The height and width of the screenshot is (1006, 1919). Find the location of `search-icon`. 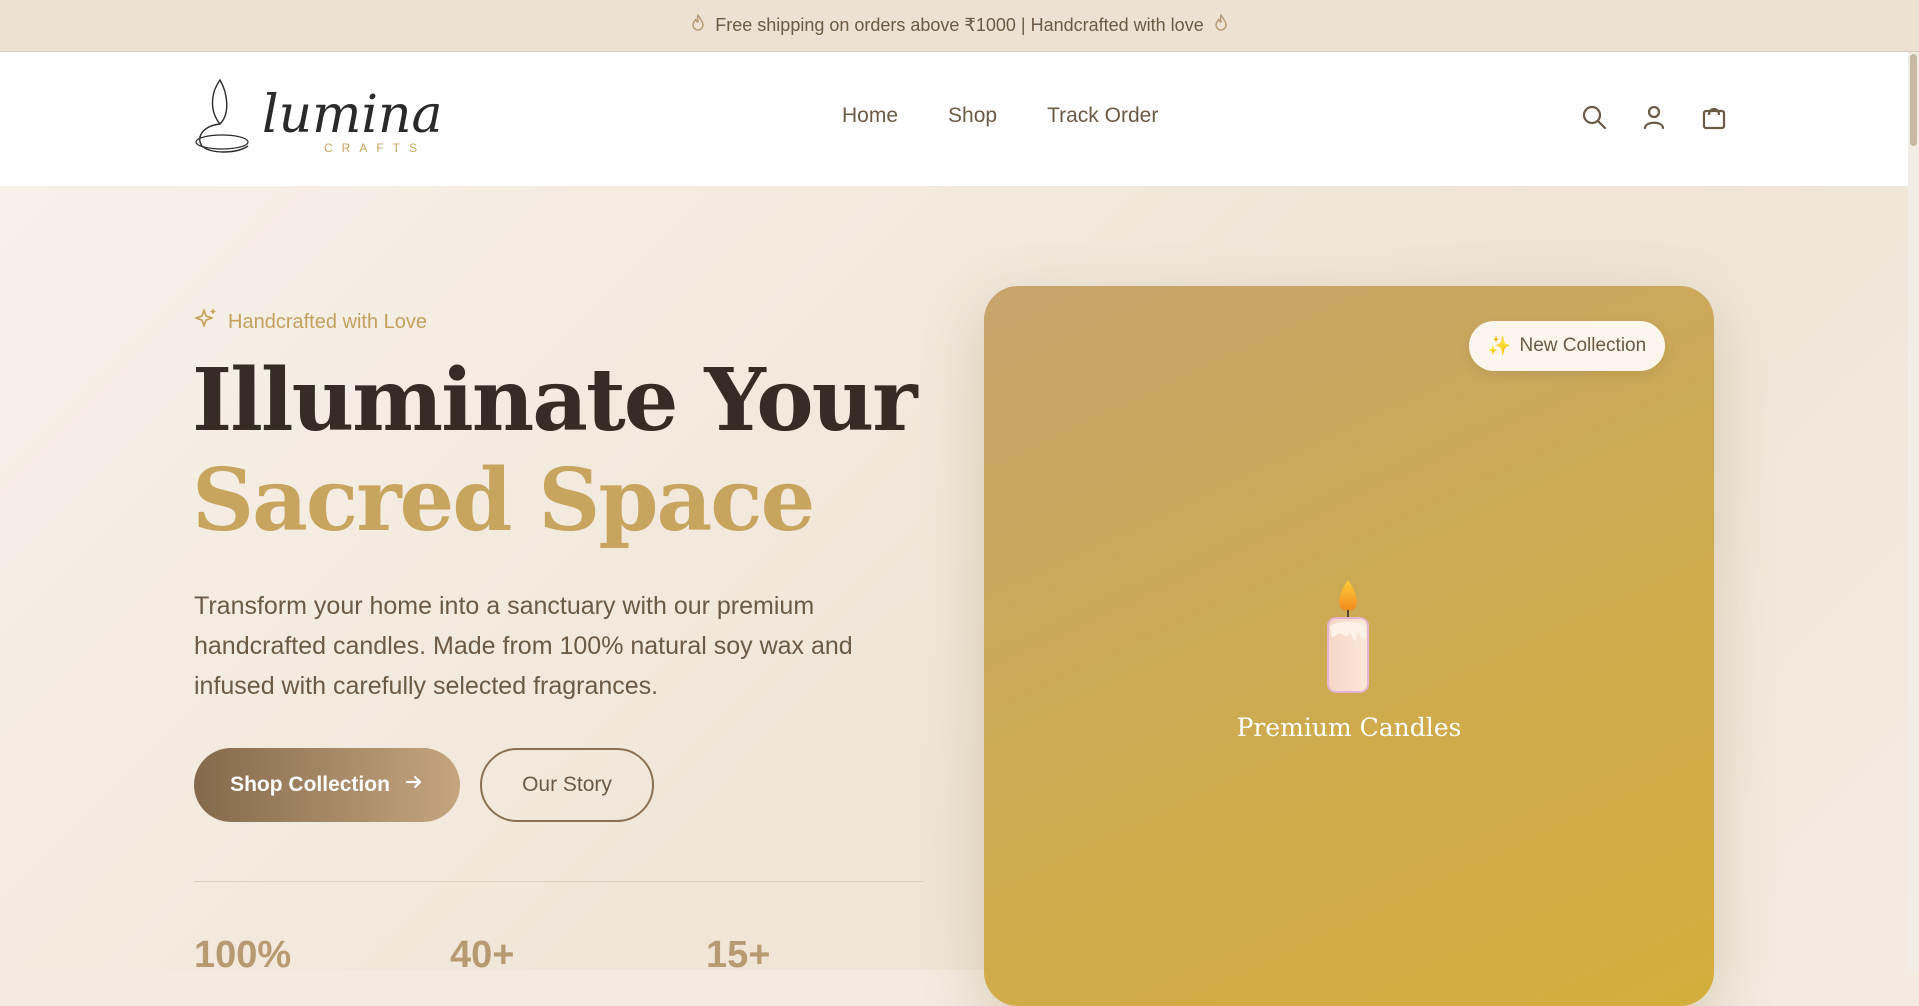

search-icon is located at coordinates (1594, 117).